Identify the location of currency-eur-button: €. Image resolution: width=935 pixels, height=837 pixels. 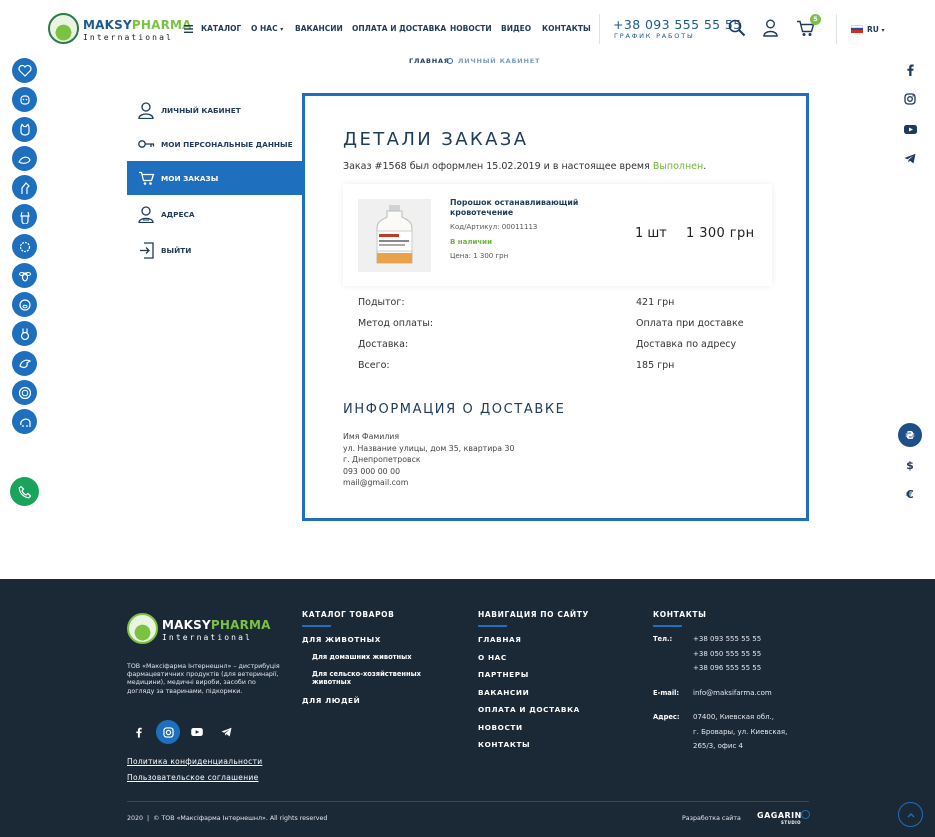
(910, 494).